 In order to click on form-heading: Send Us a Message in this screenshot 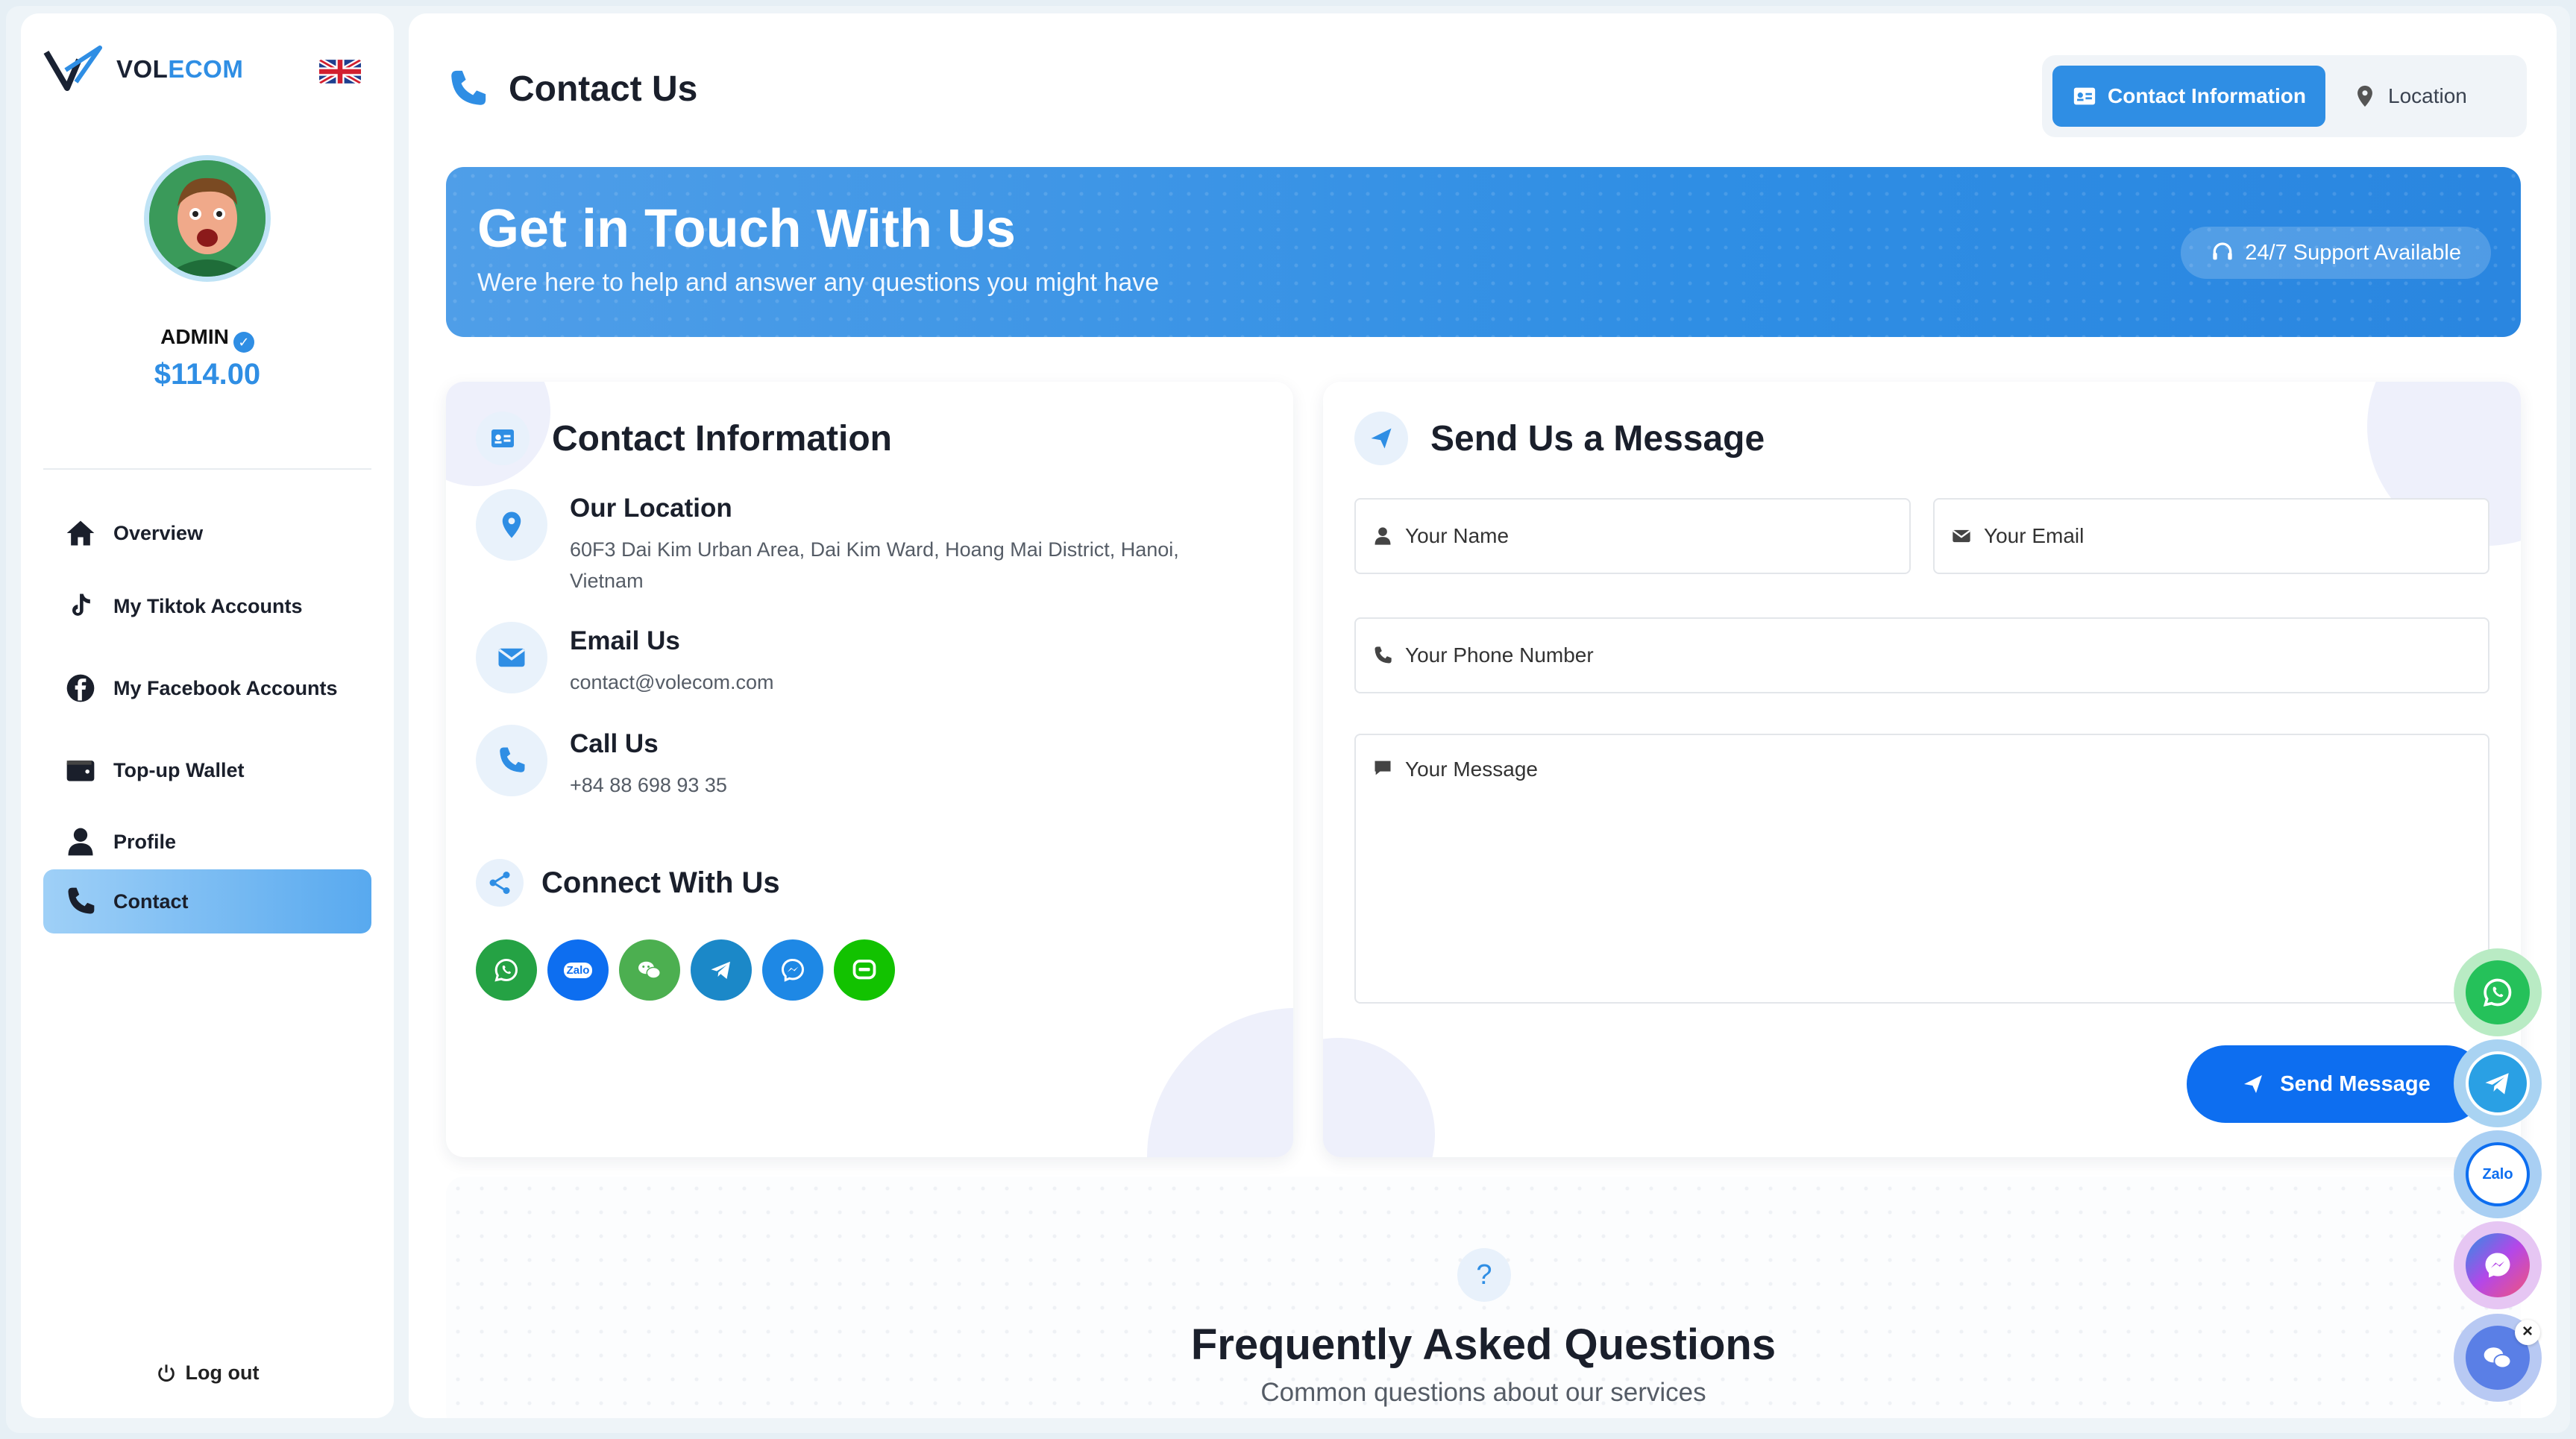, I will do `click(1560, 438)`.